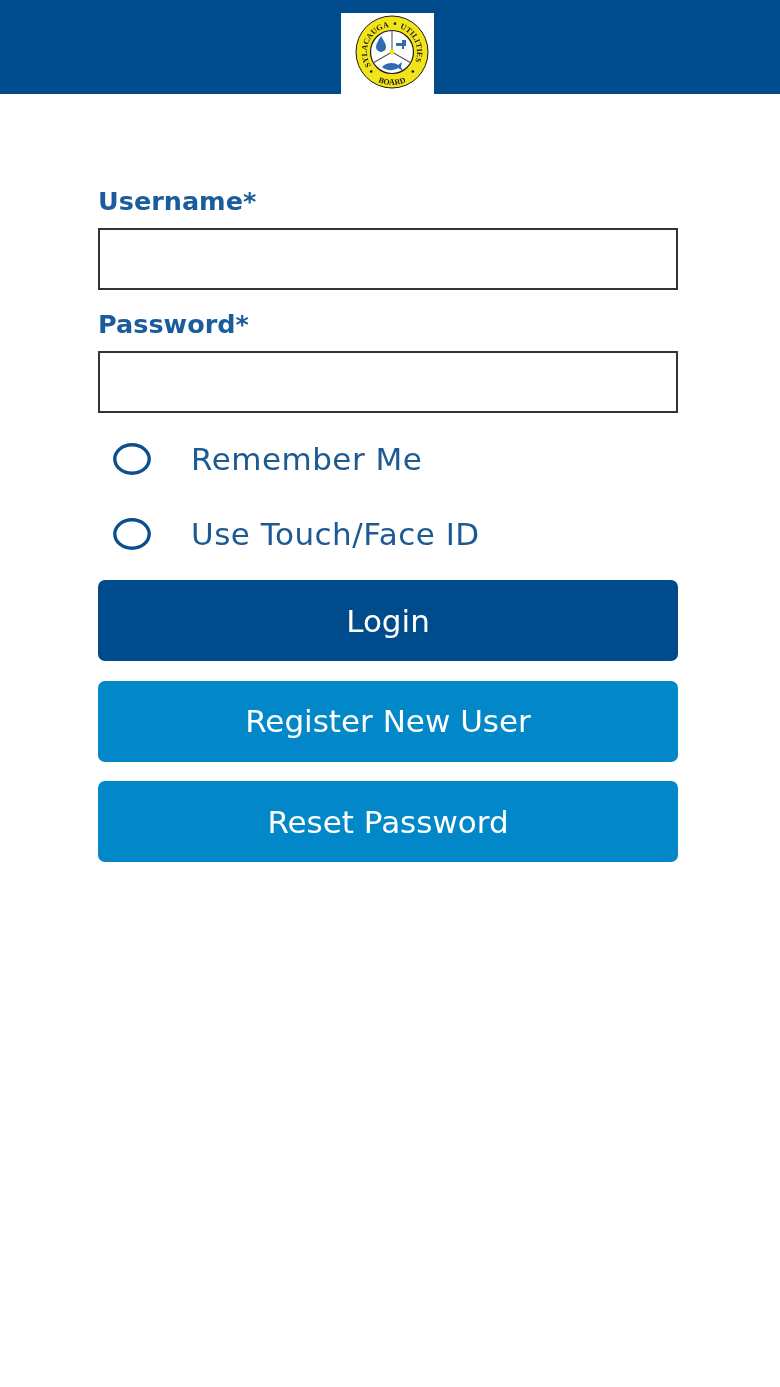 The height and width of the screenshot is (1387, 780). I want to click on option-label: Use Touch/Face ID, so click(335, 533).